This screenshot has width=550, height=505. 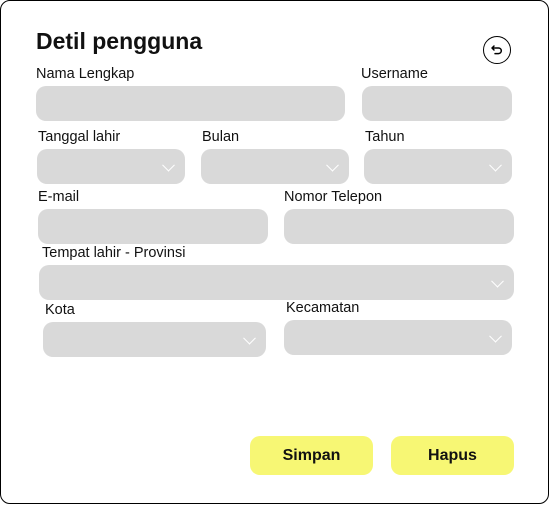 What do you see at coordinates (452, 455) in the screenshot?
I see `delete-button: Hapus` at bounding box center [452, 455].